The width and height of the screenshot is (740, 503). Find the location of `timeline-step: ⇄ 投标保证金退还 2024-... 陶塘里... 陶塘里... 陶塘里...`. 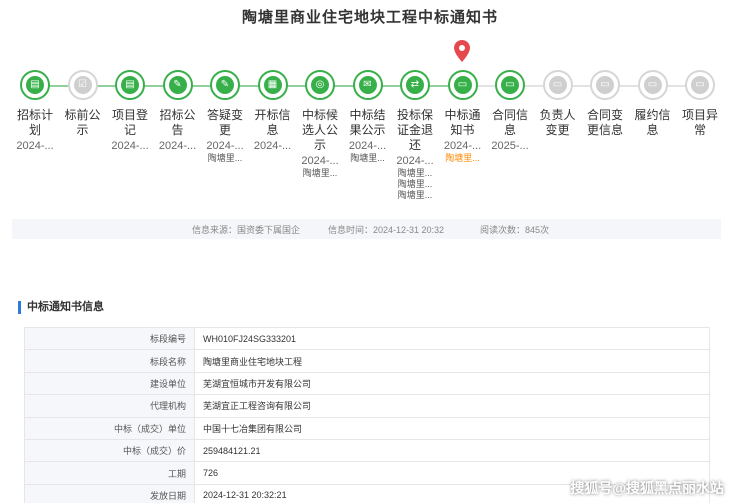

timeline-step: ⇄ 投标保证金退还 2024-... 陶塘里... 陶塘里... 陶塘里... is located at coordinates (415, 135).